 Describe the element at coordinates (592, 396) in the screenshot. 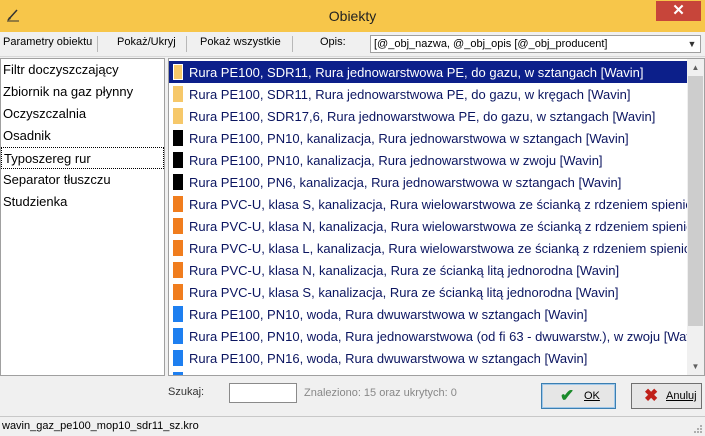

I see `ok-button-label: OK` at that location.